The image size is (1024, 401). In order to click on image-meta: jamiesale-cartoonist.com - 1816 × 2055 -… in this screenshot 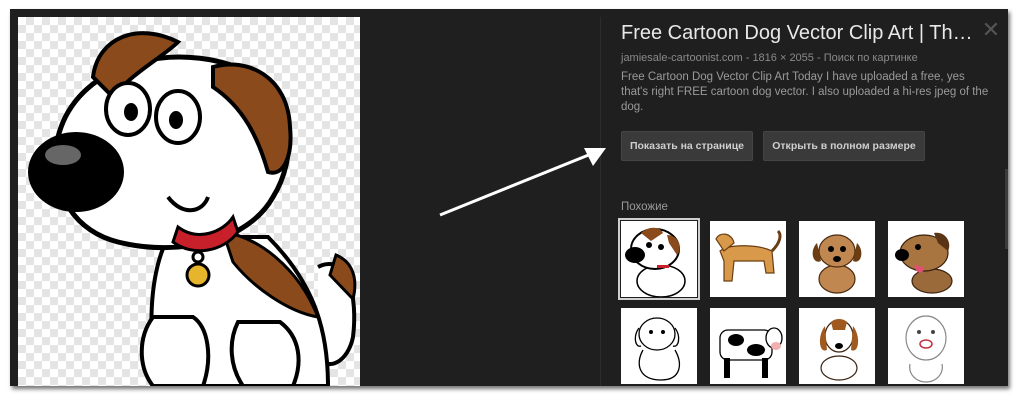, I will do `click(769, 58)`.